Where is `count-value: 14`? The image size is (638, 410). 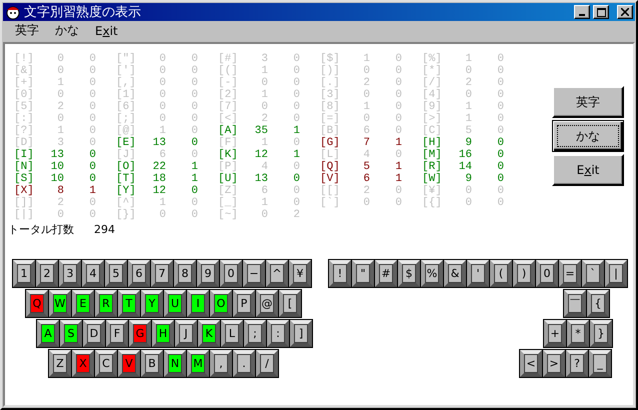 count-value: 14 is located at coordinates (465, 167).